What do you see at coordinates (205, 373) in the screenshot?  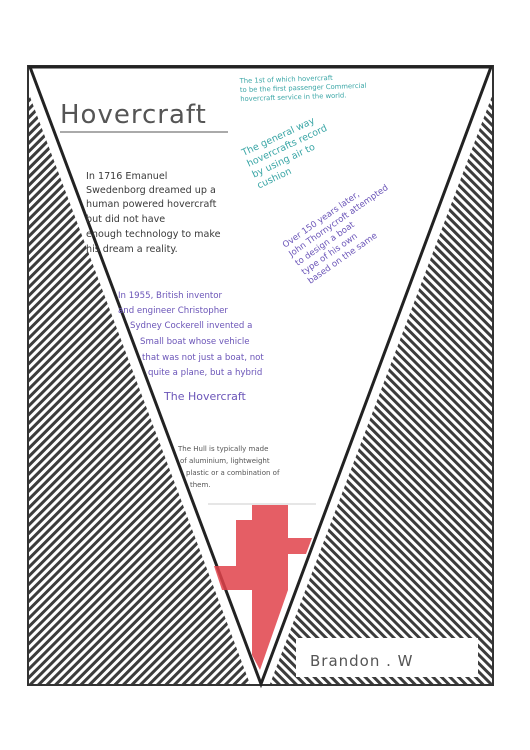 I see `paragraph-2-line: quite a plane, but a hybrid` at bounding box center [205, 373].